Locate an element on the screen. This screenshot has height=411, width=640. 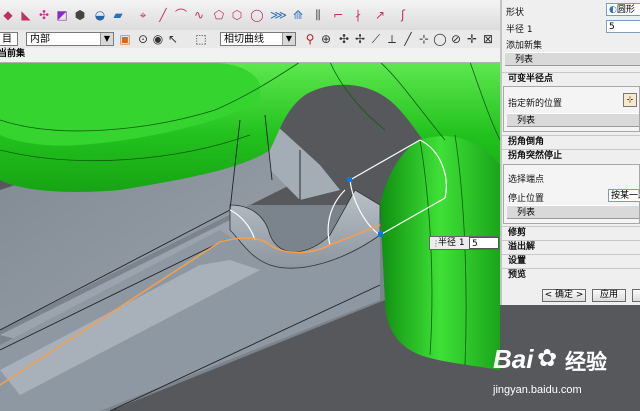
box-select-icon: ⬚ is located at coordinates (201, 39).